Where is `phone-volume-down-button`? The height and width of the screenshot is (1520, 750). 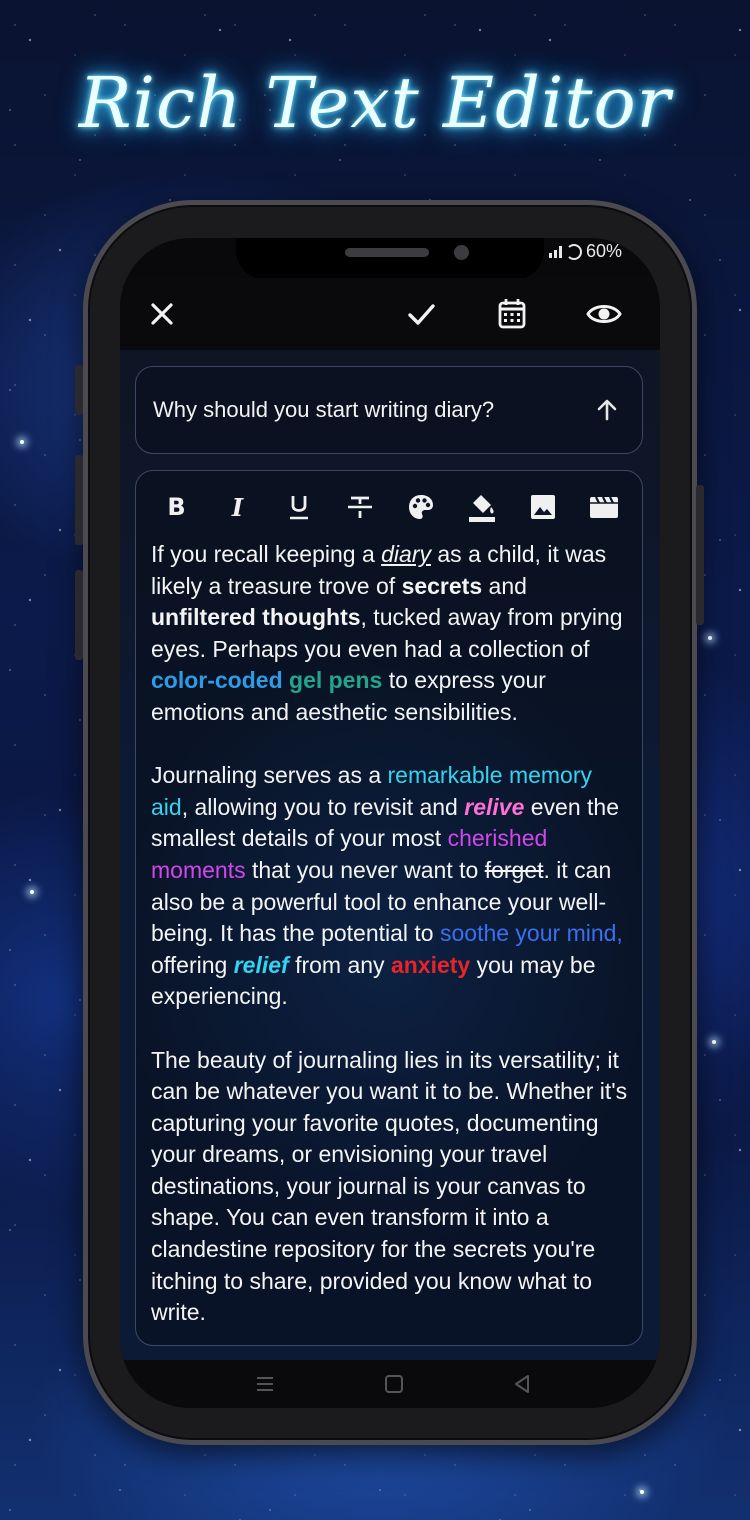 phone-volume-down-button is located at coordinates (79, 615).